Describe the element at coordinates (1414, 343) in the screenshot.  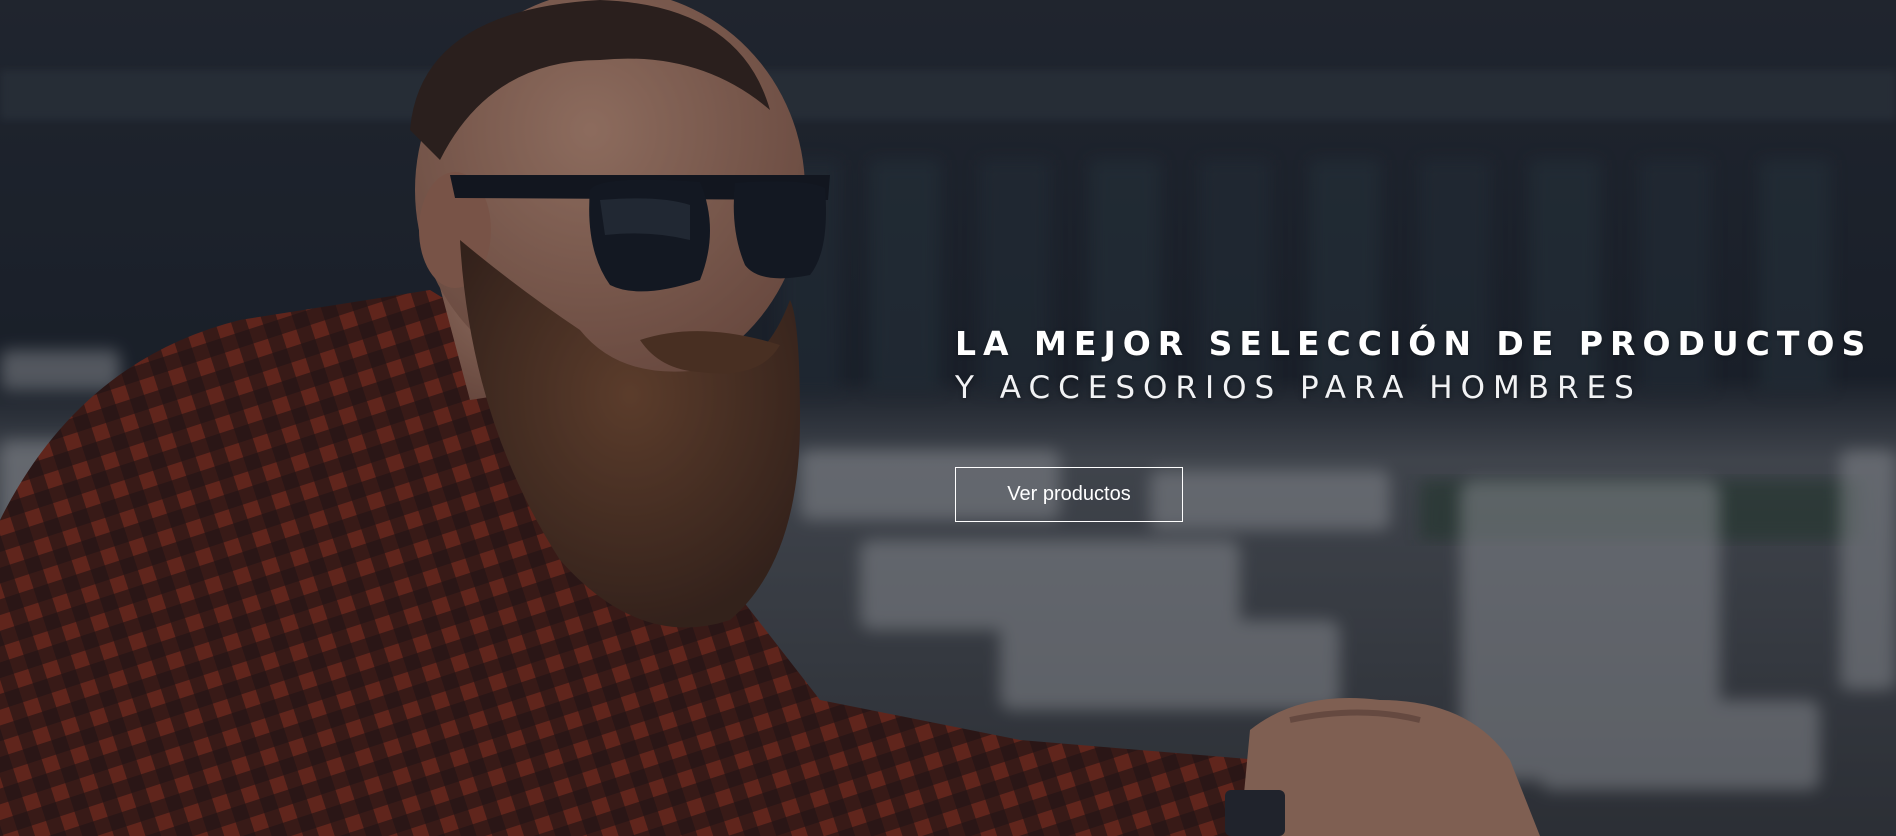
I see `hero-headline: LA MEJOR SELECCIÓN DE PRODUCTOS` at that location.